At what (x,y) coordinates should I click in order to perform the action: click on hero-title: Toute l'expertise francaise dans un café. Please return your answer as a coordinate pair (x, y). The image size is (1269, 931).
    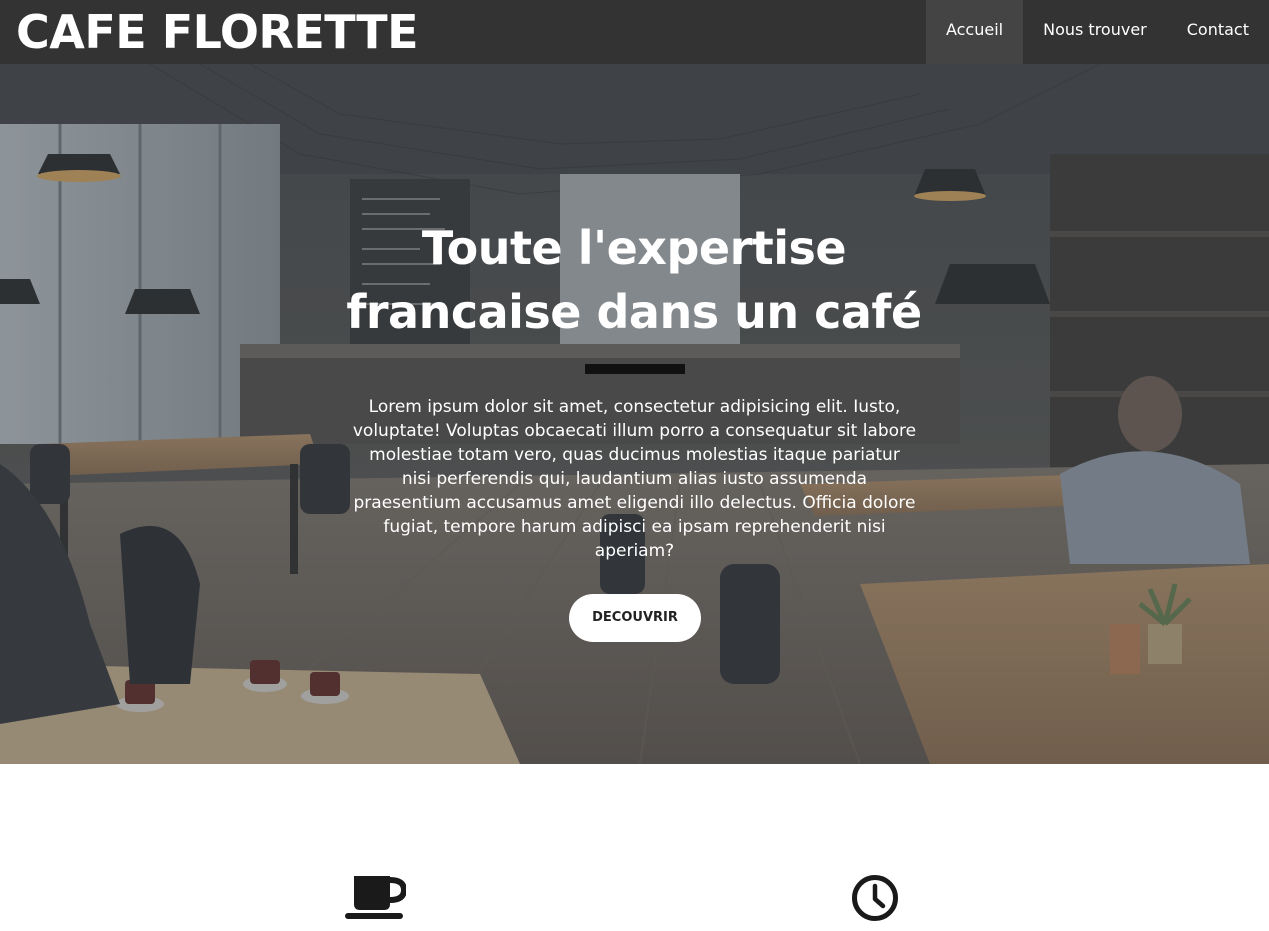
    Looking at the image, I should click on (634, 280).